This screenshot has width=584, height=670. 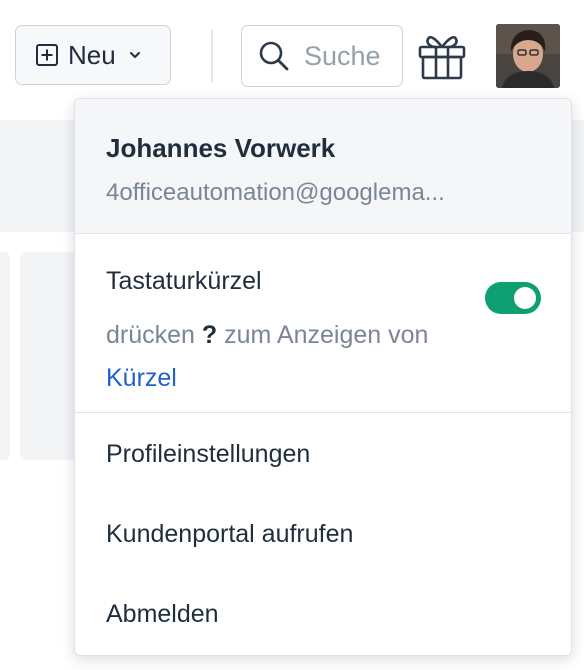 I want to click on toolbar-divider, so click(x=212, y=56).